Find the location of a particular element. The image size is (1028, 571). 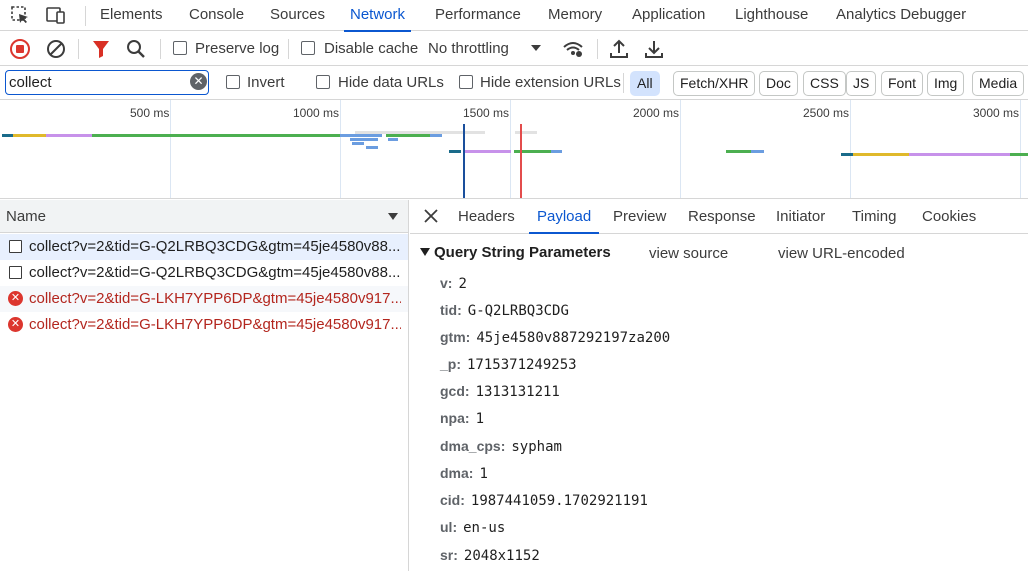

tab-payload: Payload is located at coordinates (564, 217).